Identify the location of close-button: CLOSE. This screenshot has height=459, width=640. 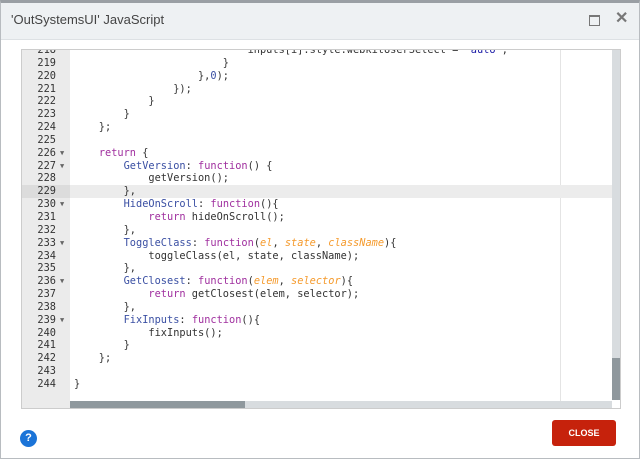
(584, 433).